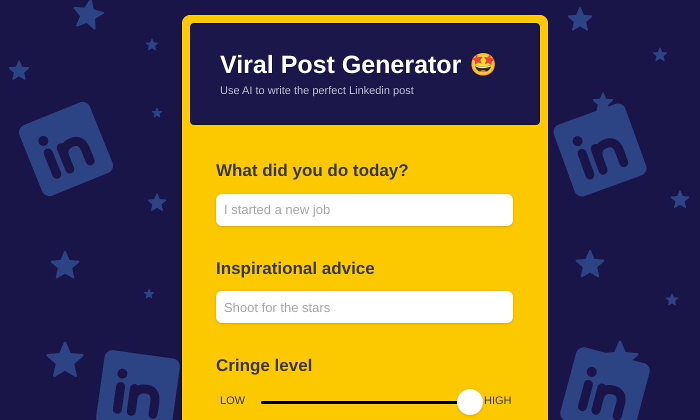  Describe the element at coordinates (364, 210) in the screenshot. I see `text-field: I started a new job` at that location.